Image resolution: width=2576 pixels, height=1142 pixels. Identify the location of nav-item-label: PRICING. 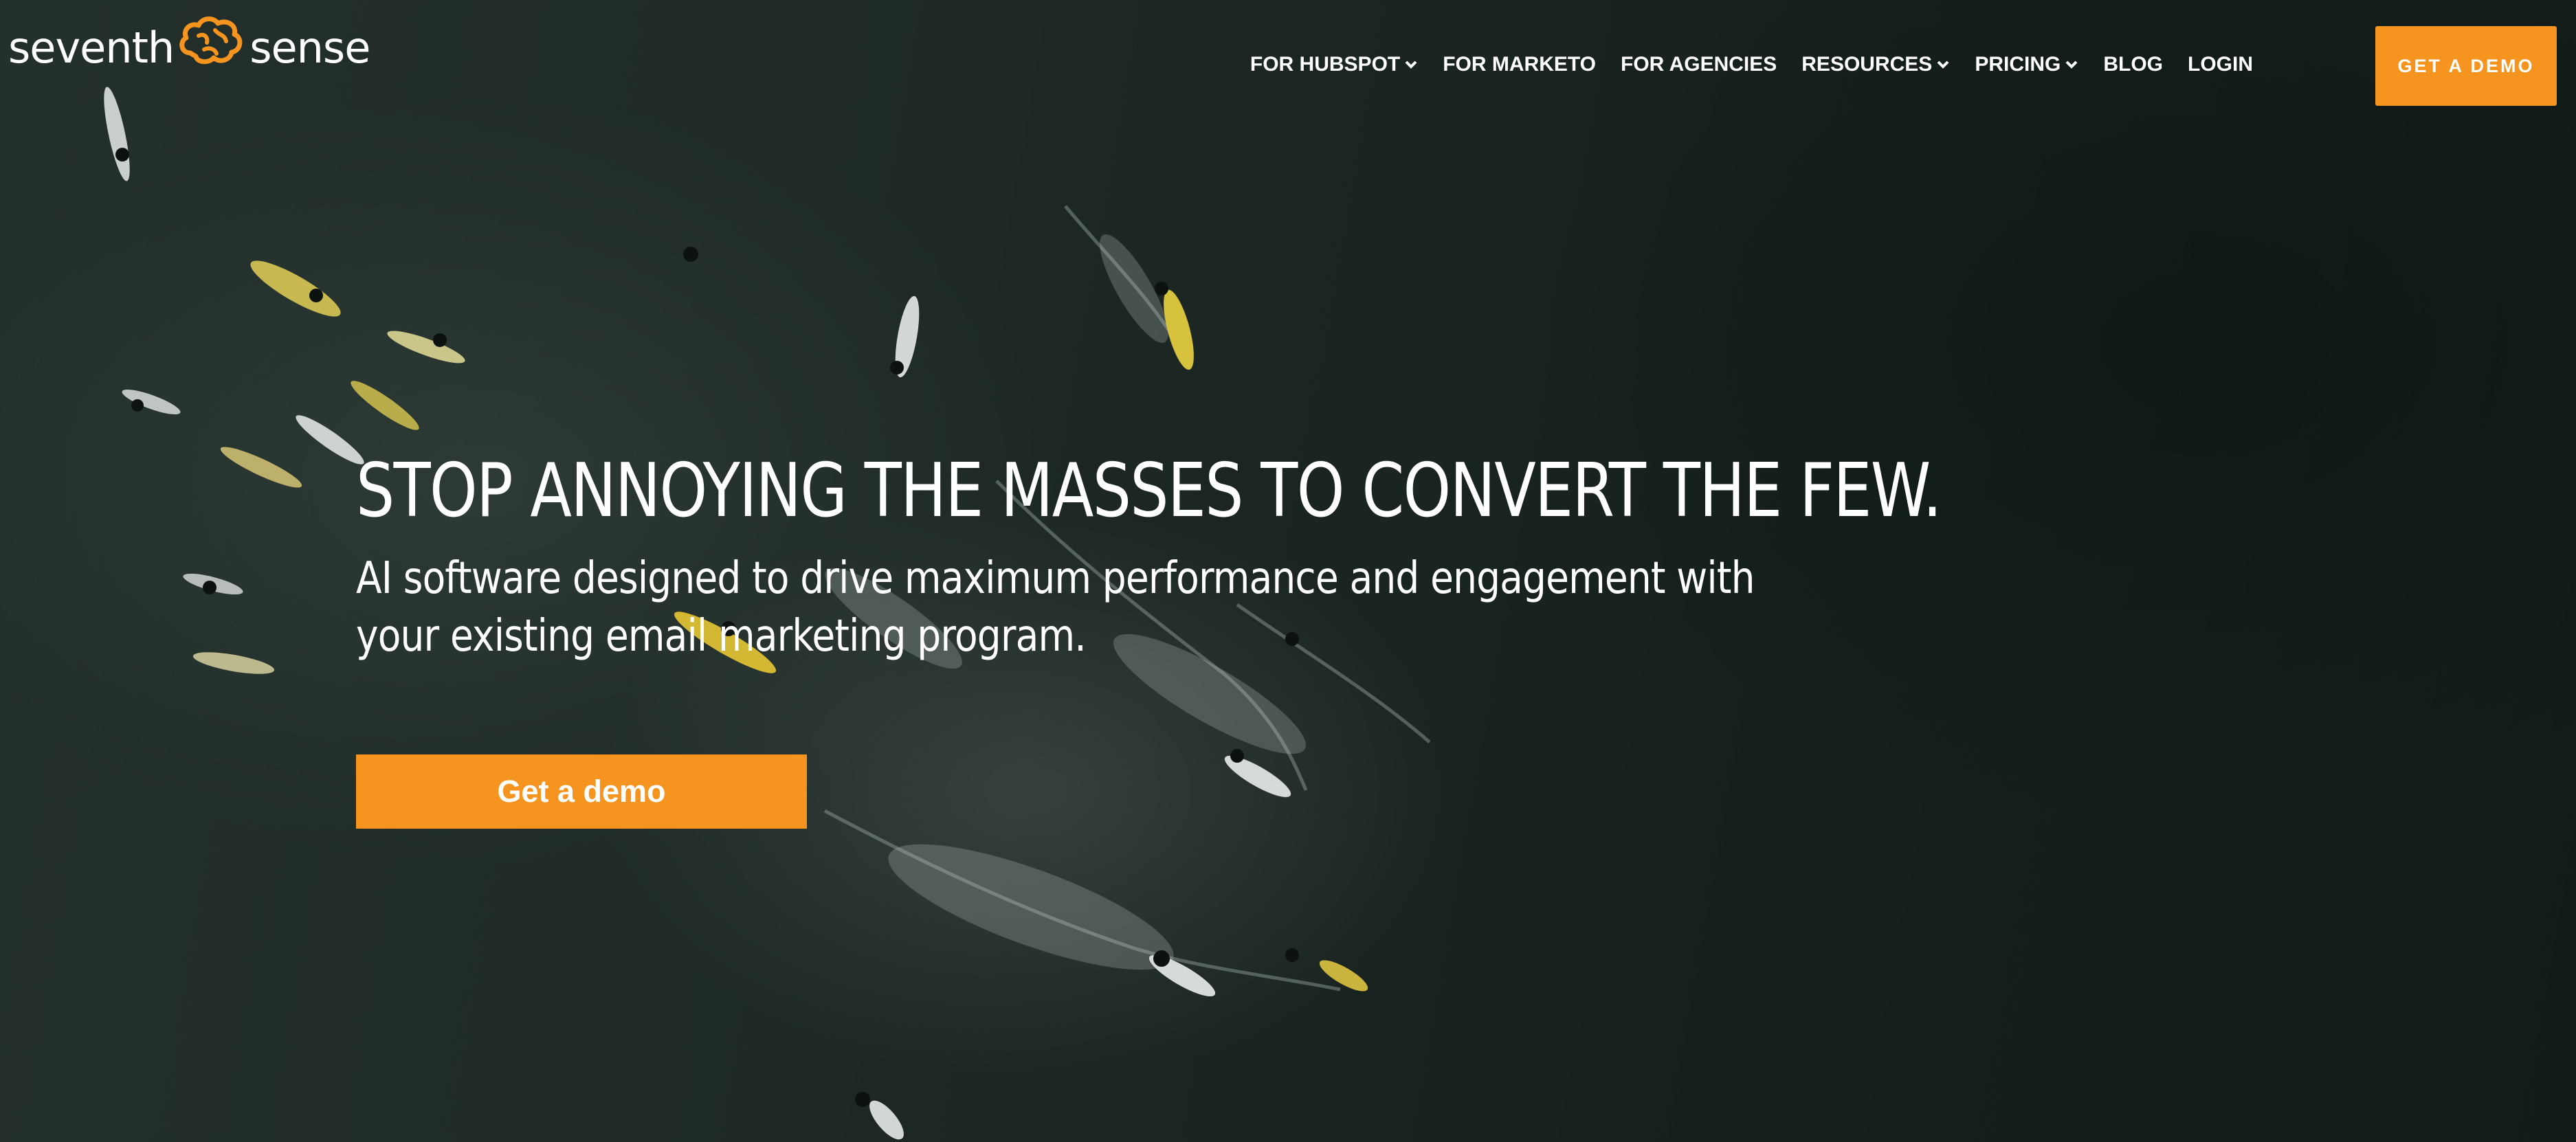
(2018, 64).